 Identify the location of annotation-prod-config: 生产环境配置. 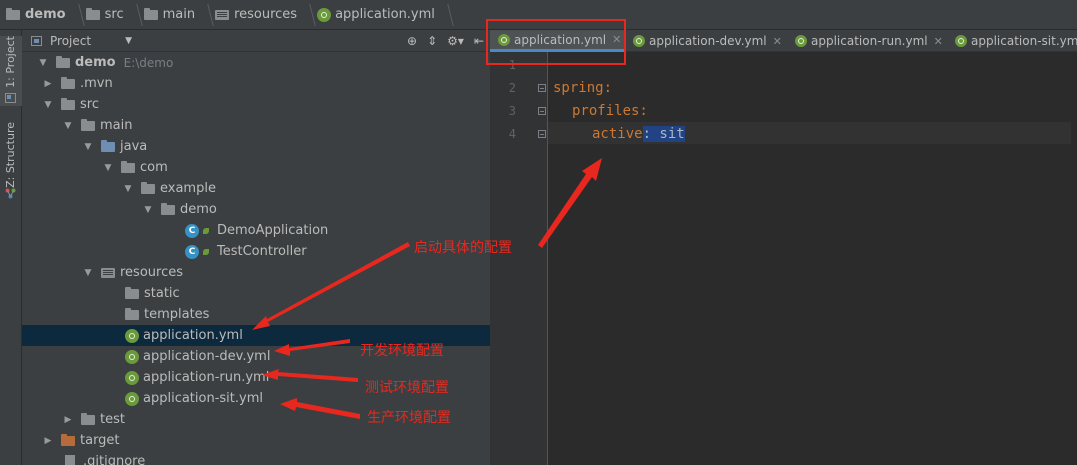
(409, 418).